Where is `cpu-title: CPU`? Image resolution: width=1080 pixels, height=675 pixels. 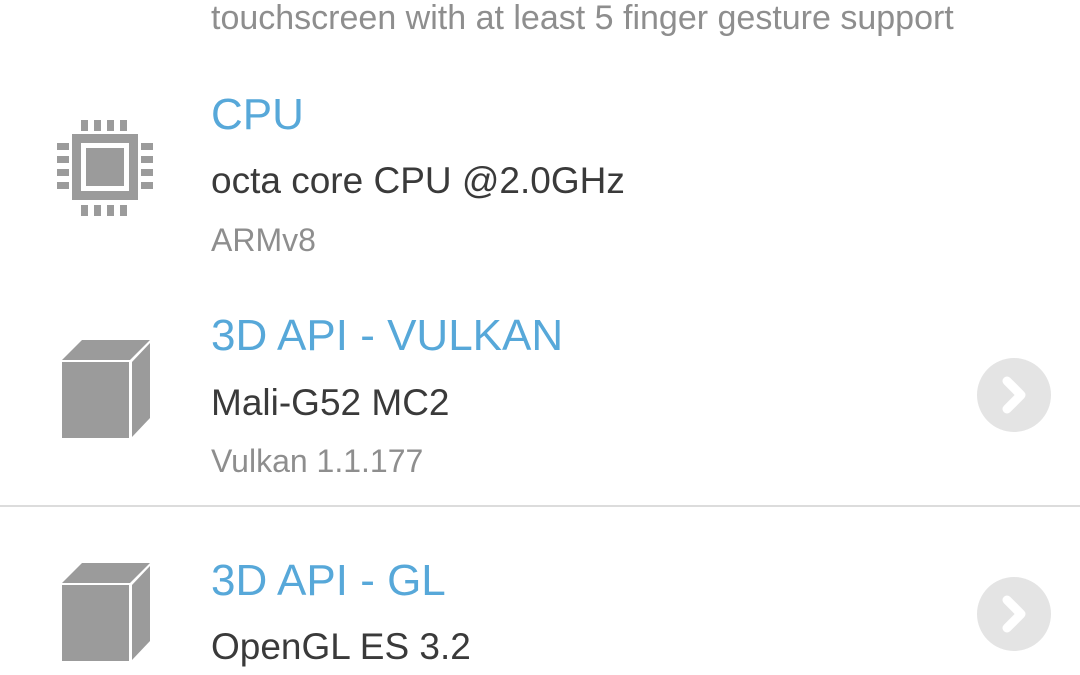
cpu-title: CPU is located at coordinates (257, 114).